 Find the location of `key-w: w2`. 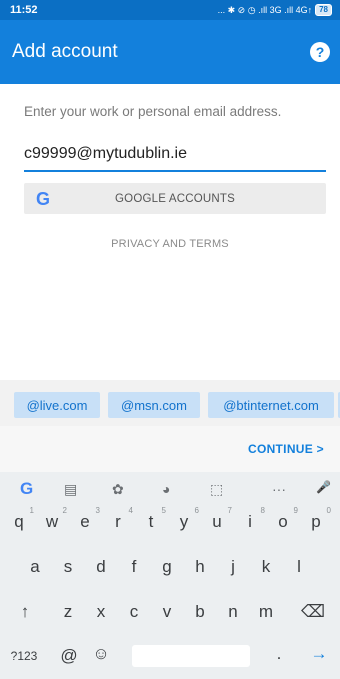

key-w: w2 is located at coordinates (52, 519).